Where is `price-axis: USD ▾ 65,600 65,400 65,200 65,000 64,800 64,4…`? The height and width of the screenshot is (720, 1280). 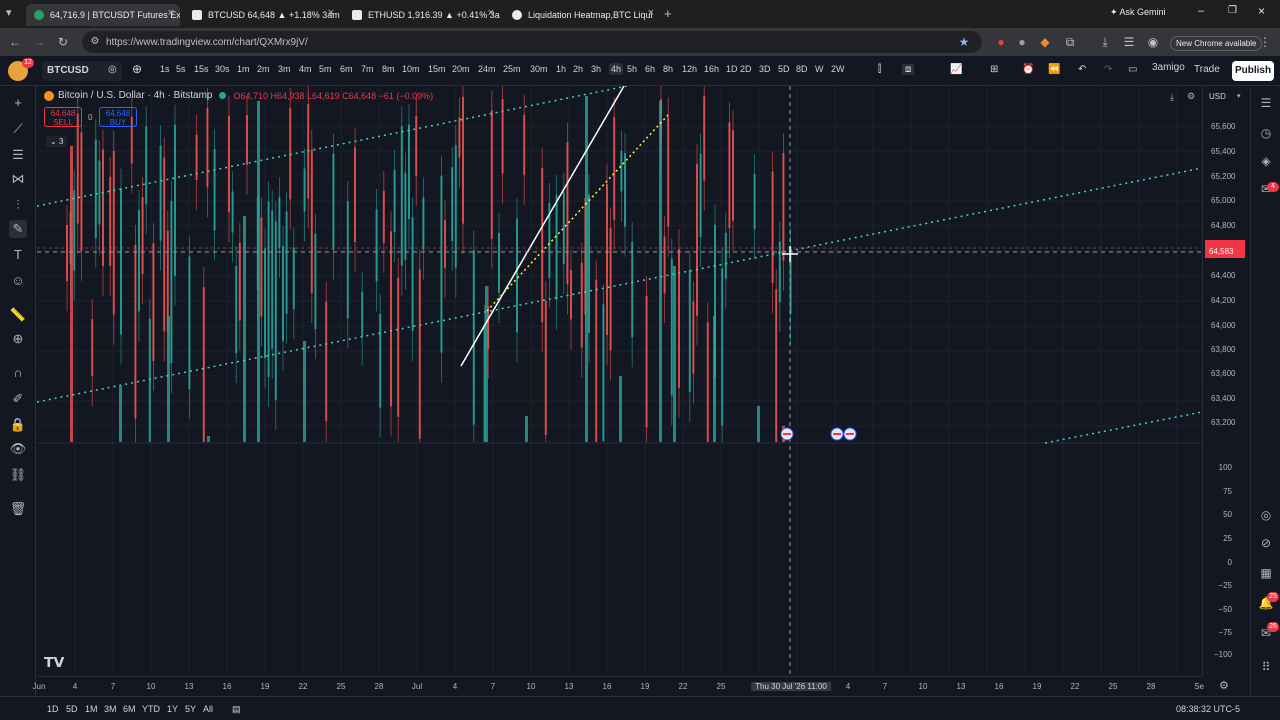 price-axis: USD ▾ 65,600 65,400 65,200 65,000 64,800 64,4… is located at coordinates (1226, 381).